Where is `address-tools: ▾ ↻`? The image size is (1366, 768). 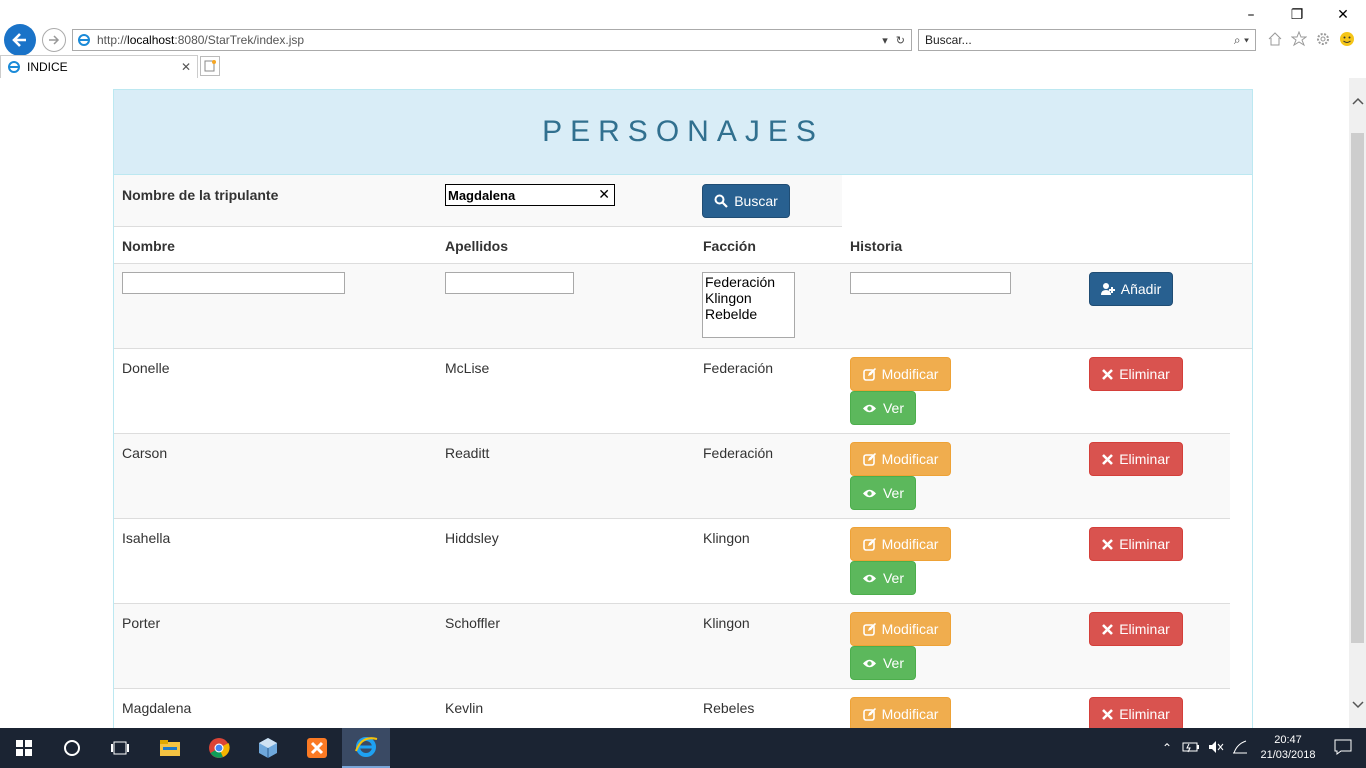 address-tools: ▾ ↻ is located at coordinates (896, 40).